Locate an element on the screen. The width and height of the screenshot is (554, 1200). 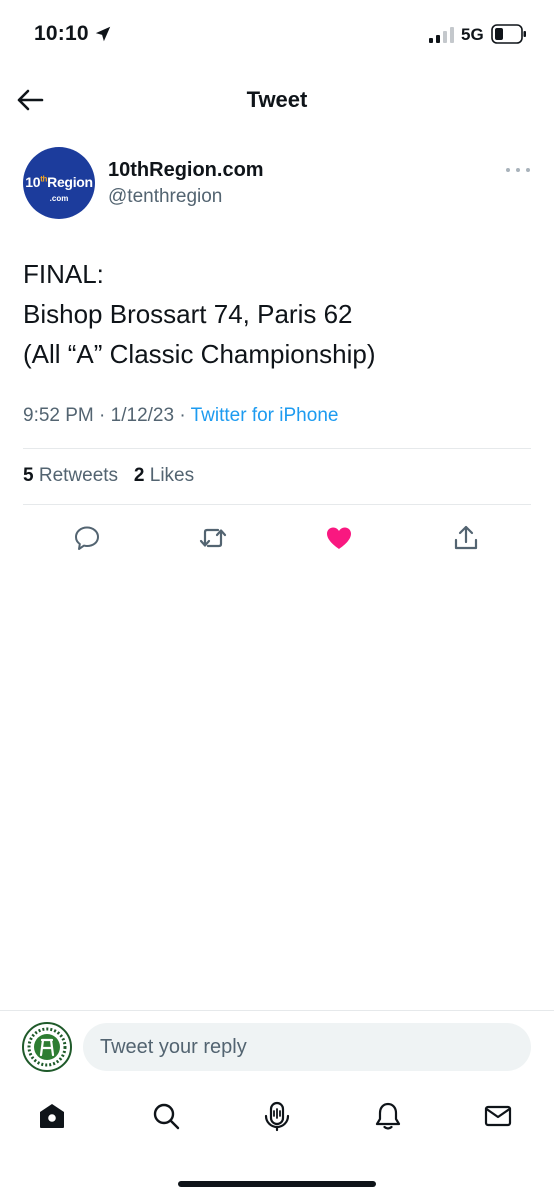
retweets-label: Retweets is located at coordinates (78, 475).